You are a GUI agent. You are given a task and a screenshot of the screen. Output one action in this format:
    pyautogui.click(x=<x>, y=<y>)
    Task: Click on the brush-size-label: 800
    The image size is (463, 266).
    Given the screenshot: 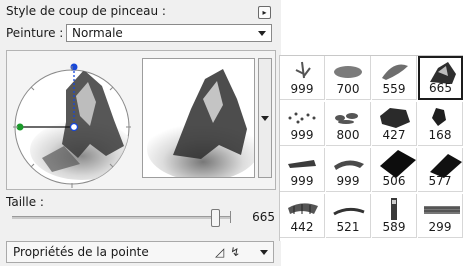 What is the action you would take?
    pyautogui.click(x=348, y=135)
    